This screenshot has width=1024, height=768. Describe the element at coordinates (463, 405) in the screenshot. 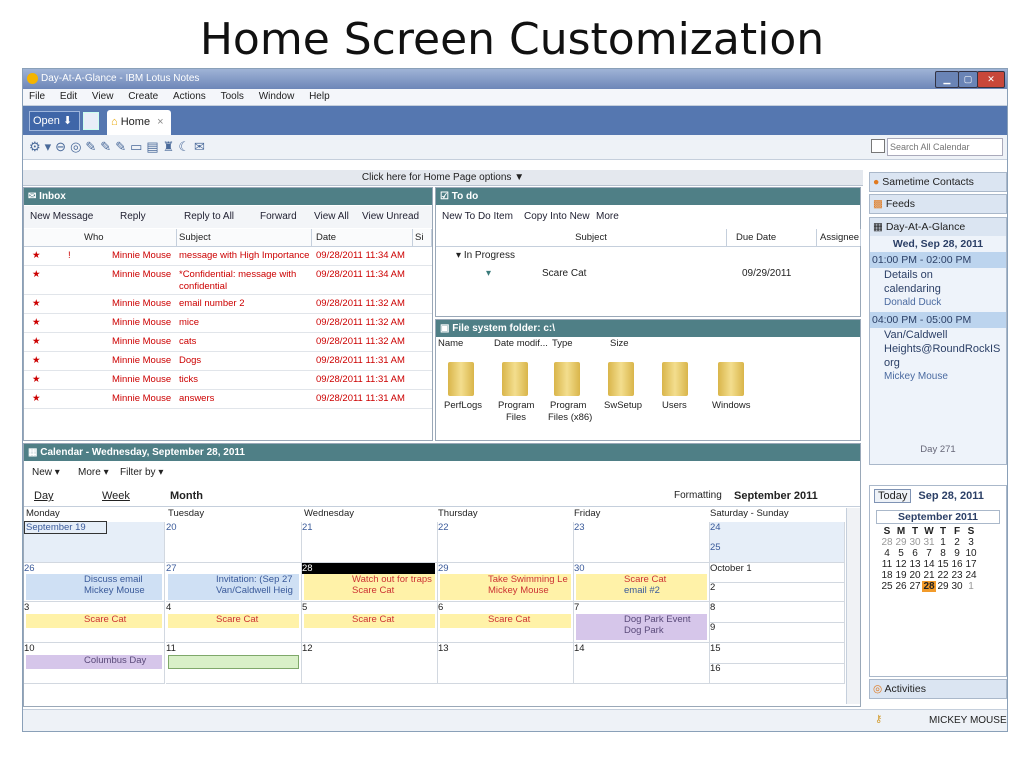

I see `folder-label: PerfLogs` at that location.